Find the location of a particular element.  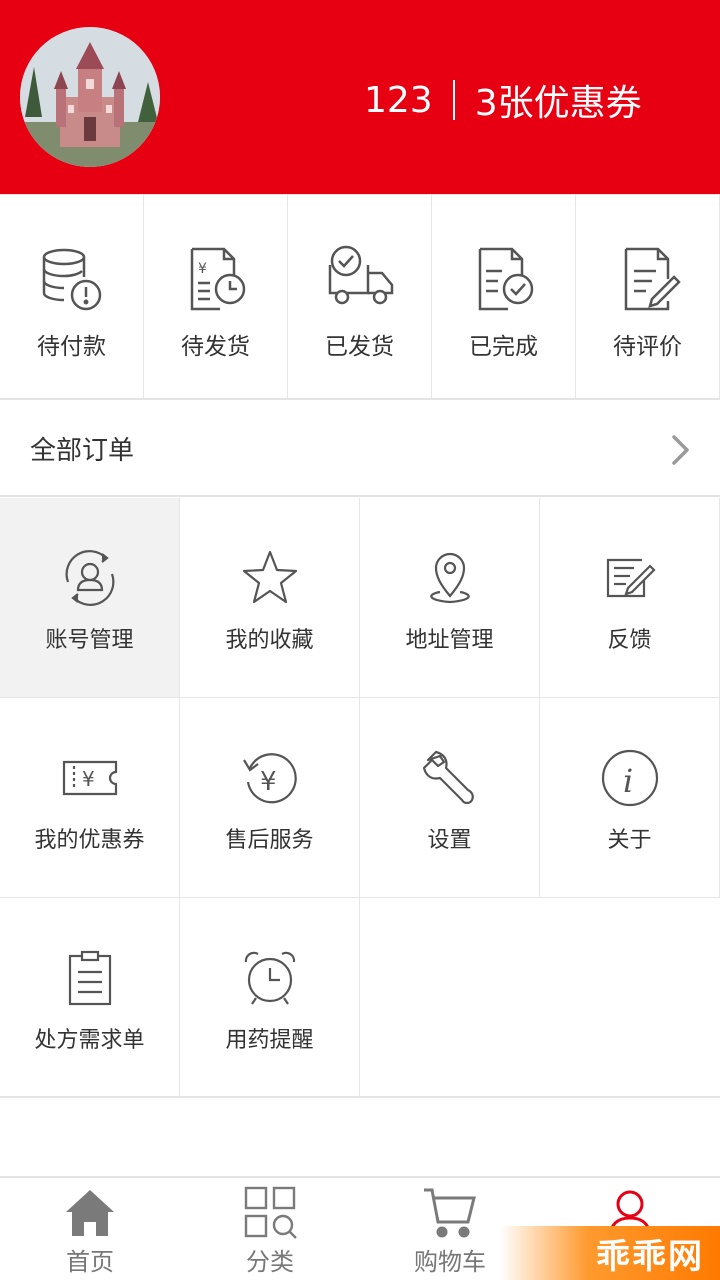

chevron-right-icon is located at coordinates (680, 450).